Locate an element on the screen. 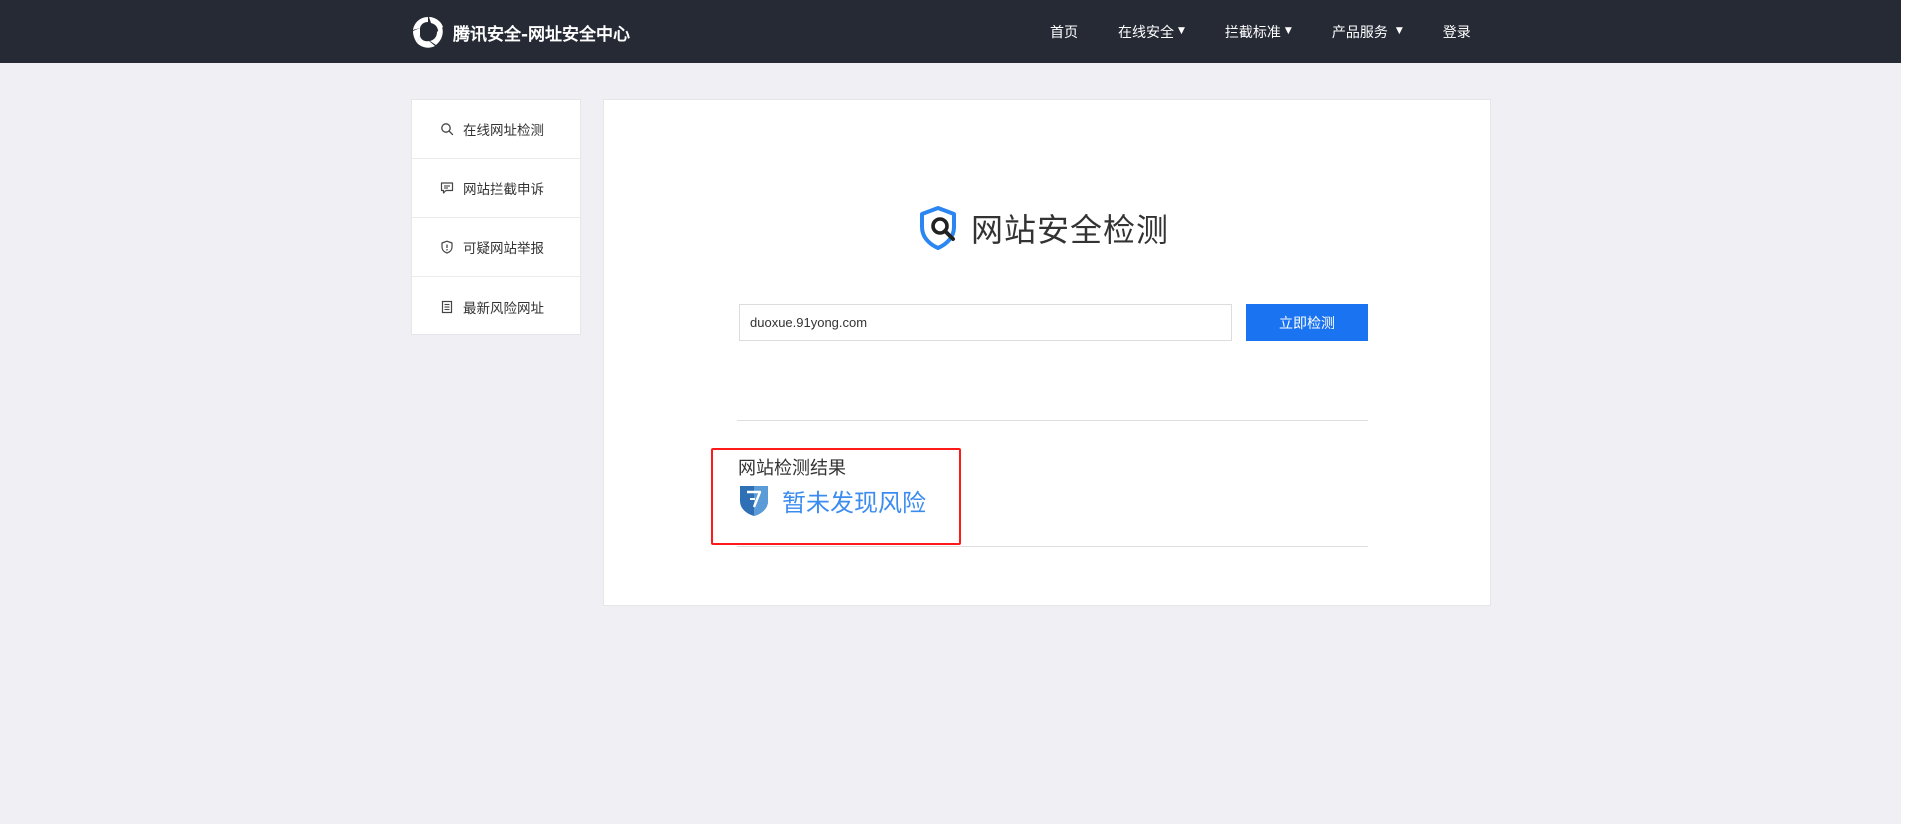 This screenshot has height=824, width=1905. nav-block-standards: 拦截标准 ▼ is located at coordinates (1258, 32).